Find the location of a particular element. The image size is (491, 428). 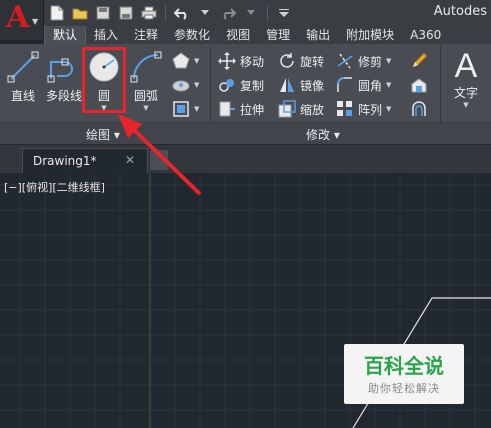

arc-label: 圆弧 is located at coordinates (145, 96).